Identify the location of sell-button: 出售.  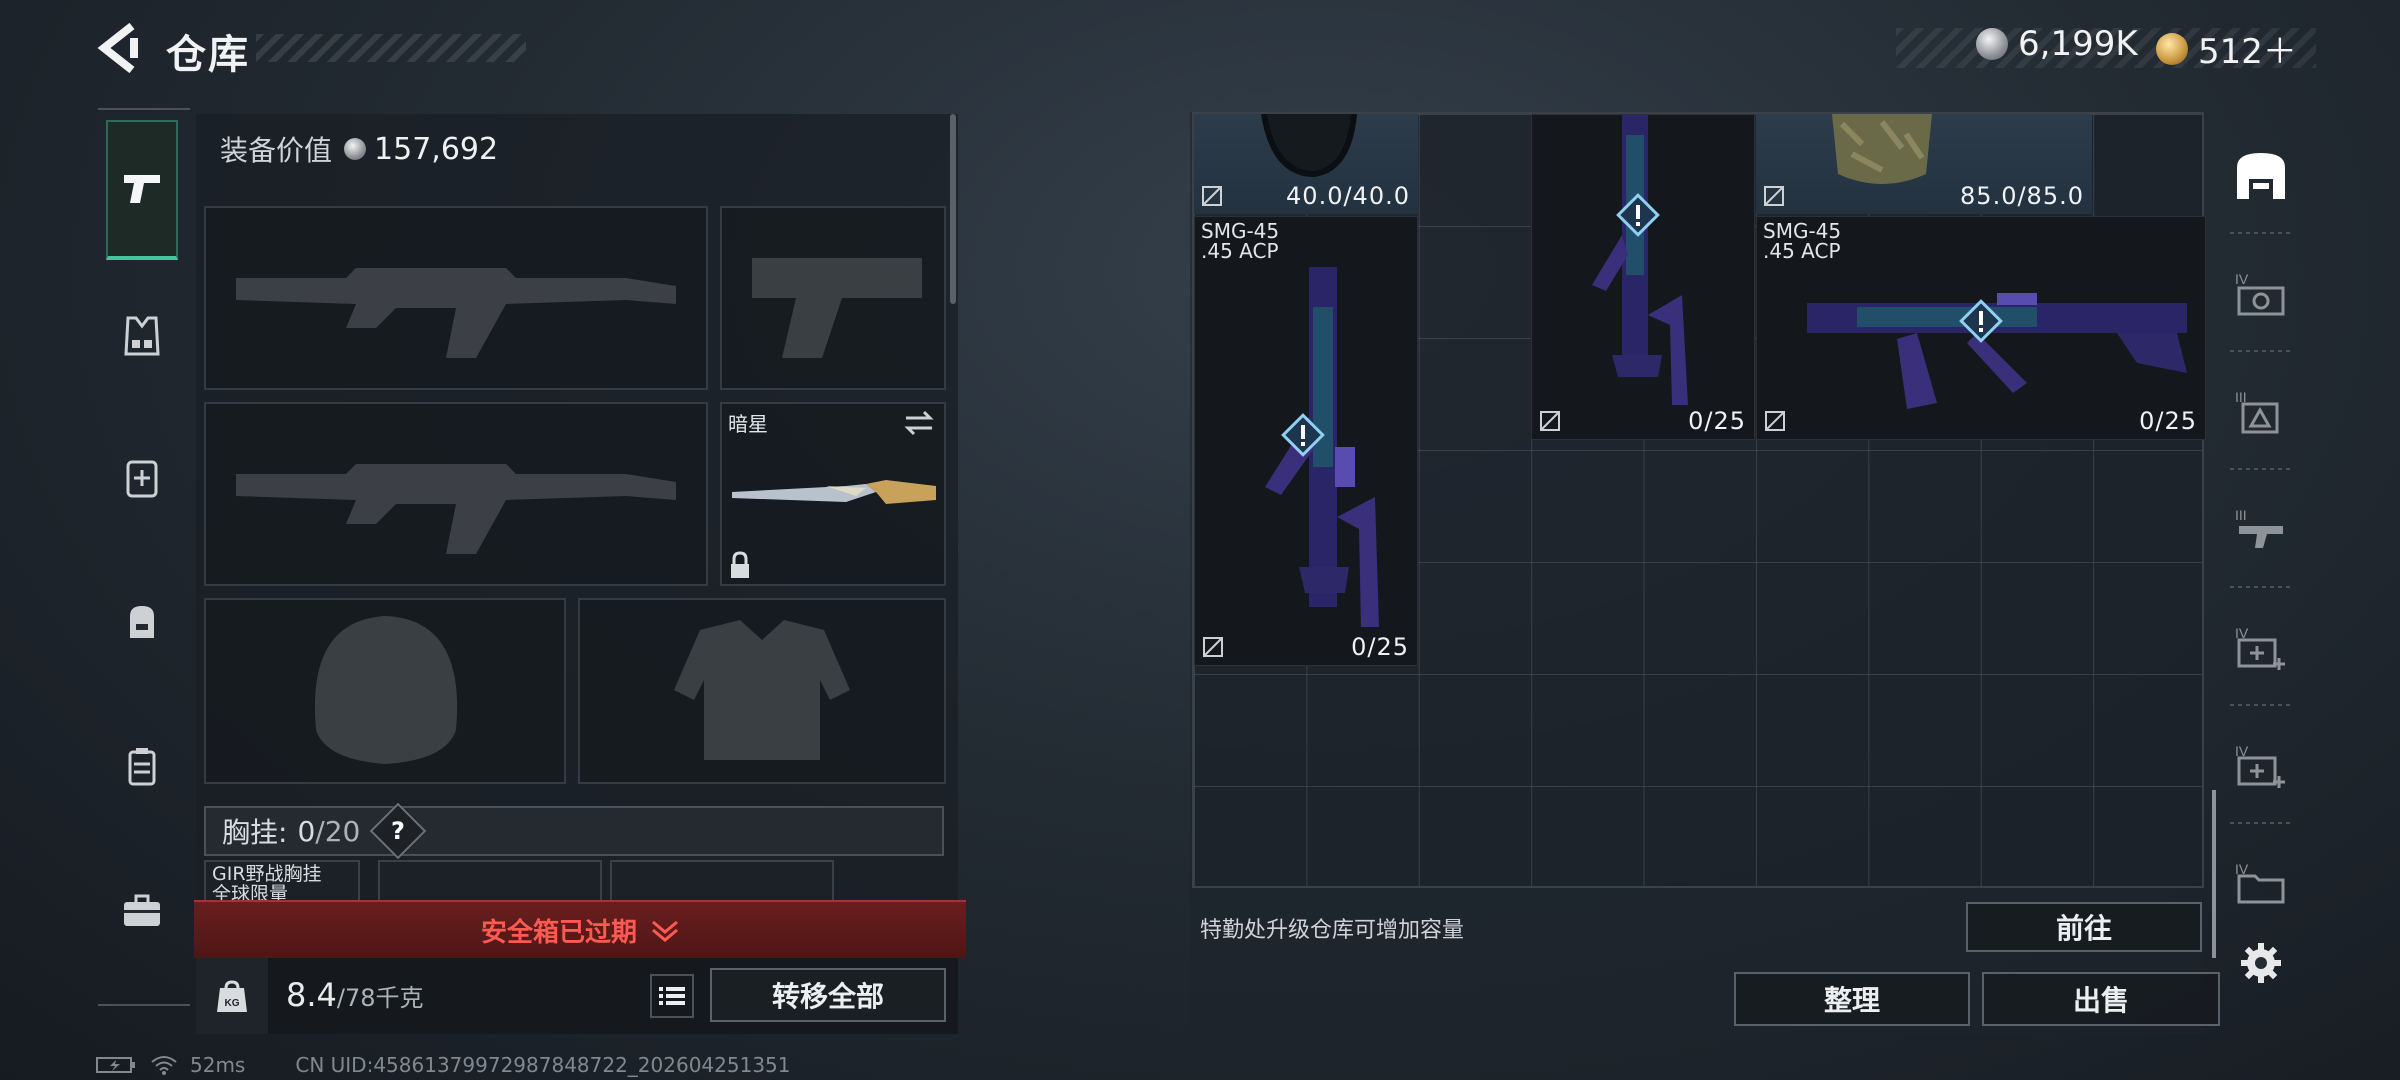
(2101, 999).